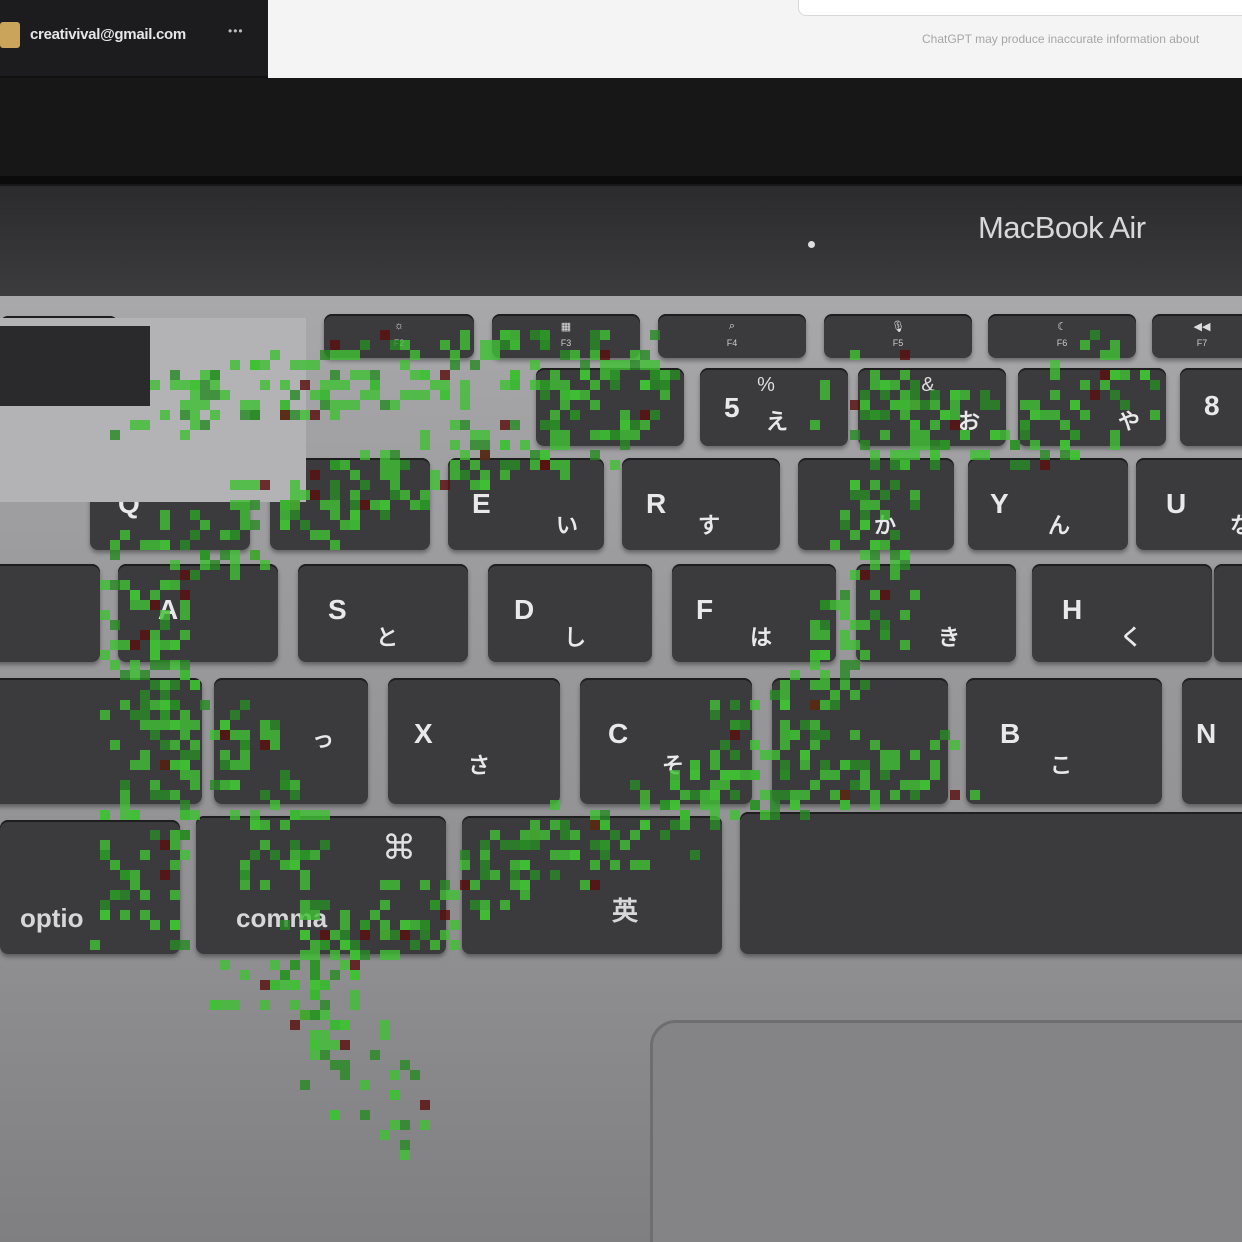  What do you see at coordinates (399, 343) in the screenshot?
I see `key-f2-label: F2` at bounding box center [399, 343].